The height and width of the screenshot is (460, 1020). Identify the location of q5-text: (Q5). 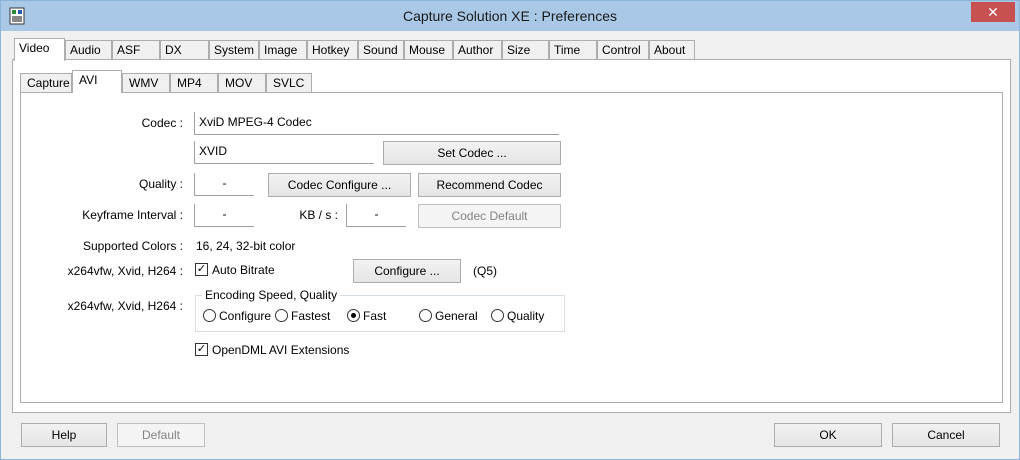
(485, 271).